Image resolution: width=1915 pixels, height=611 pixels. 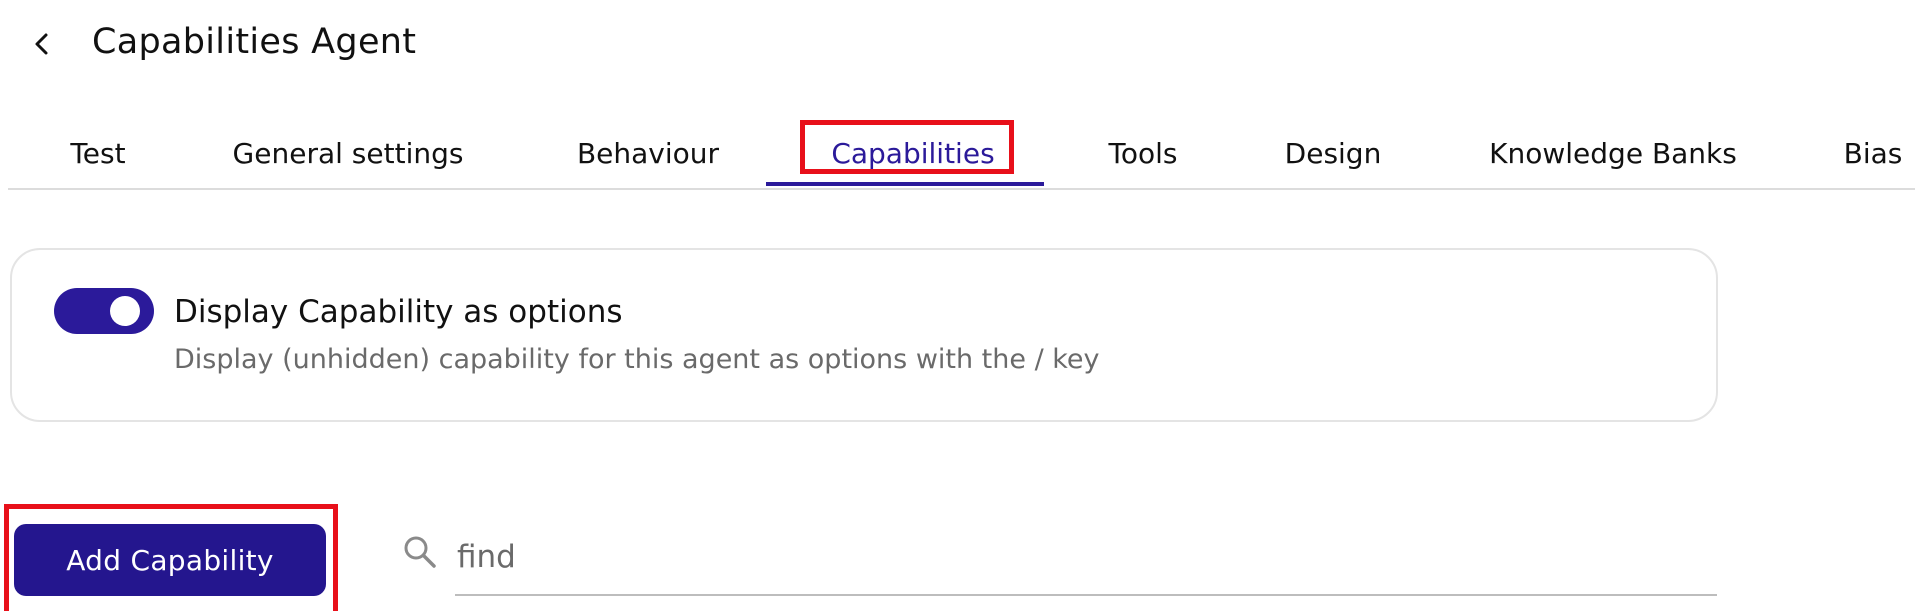 I want to click on tab-tools: Tools, so click(x=1143, y=153).